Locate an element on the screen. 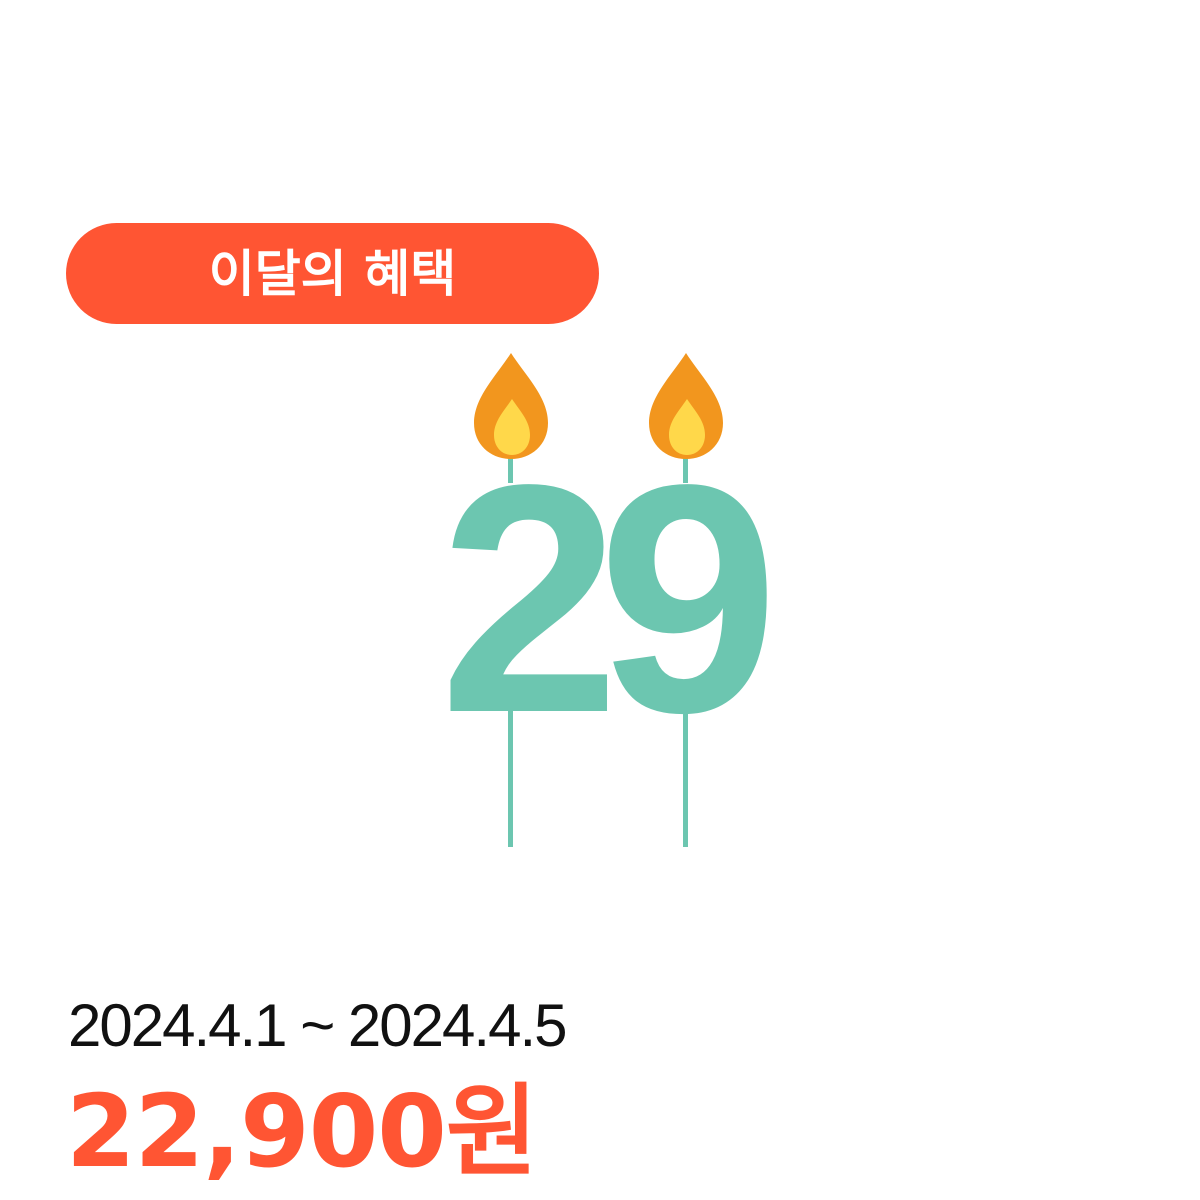 Image resolution: width=1200 pixels, height=1200 pixels. badge-label: 이달의 혜택 is located at coordinates (332, 273).